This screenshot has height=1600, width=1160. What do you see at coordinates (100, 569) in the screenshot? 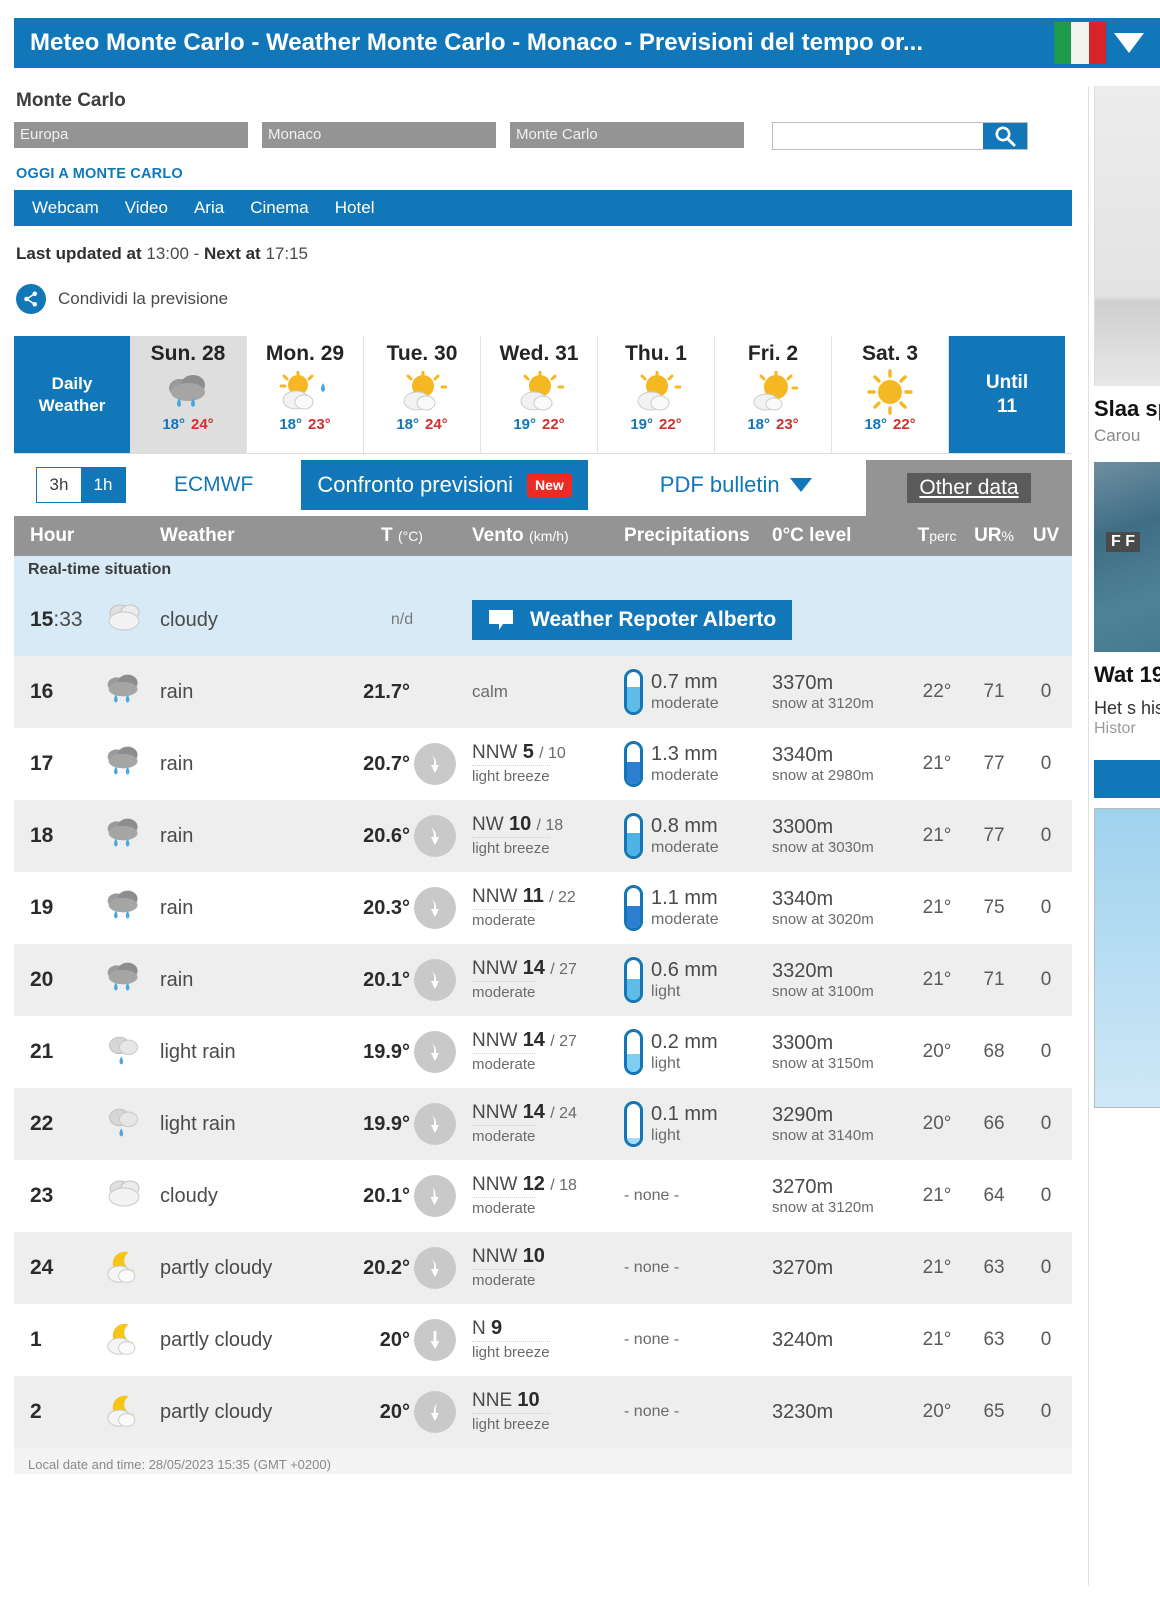
I see `realtime-label: Real-time situation` at bounding box center [100, 569].